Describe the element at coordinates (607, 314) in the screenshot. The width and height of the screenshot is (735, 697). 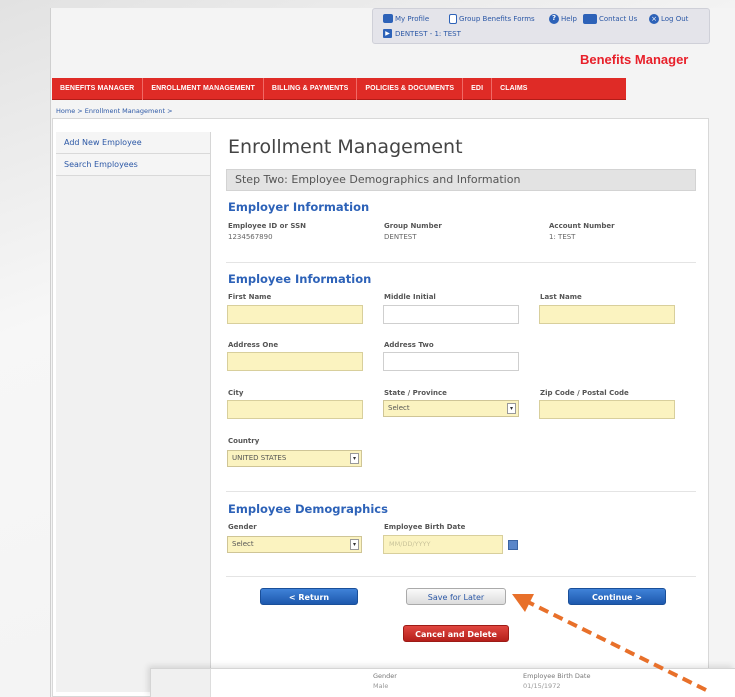
I see `last-name-field` at that location.